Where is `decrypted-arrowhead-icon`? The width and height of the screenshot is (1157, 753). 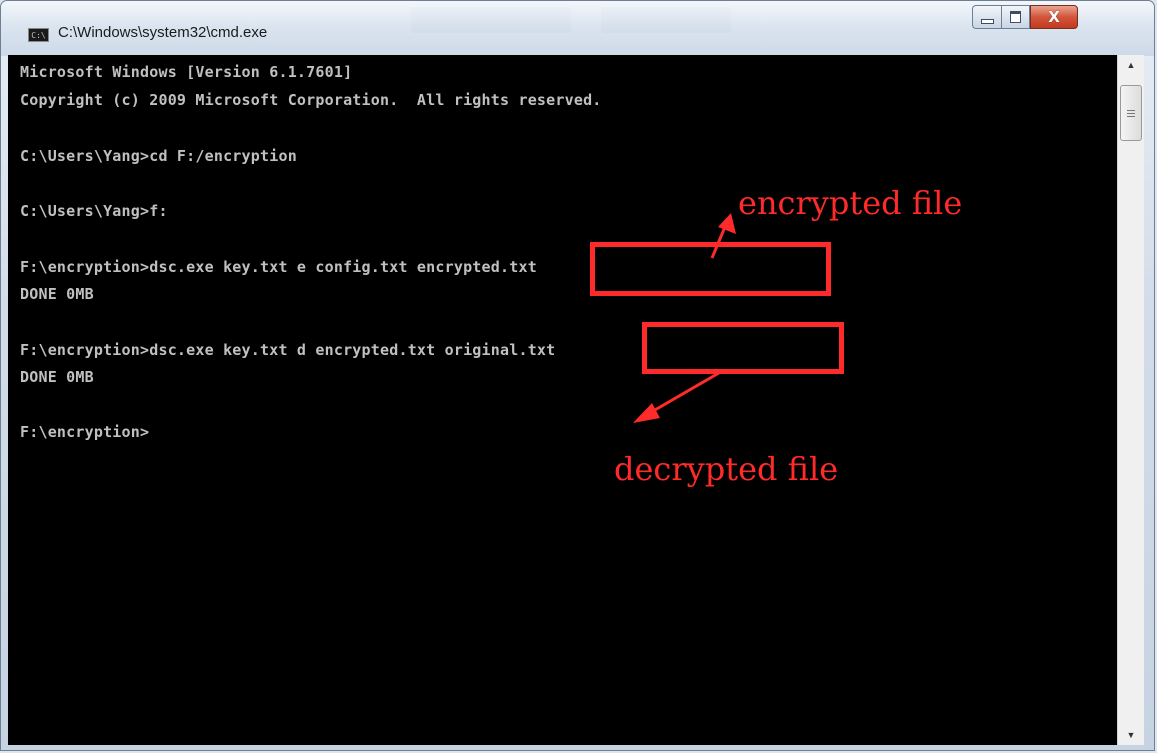
decrypted-arrowhead-icon is located at coordinates (646, 413).